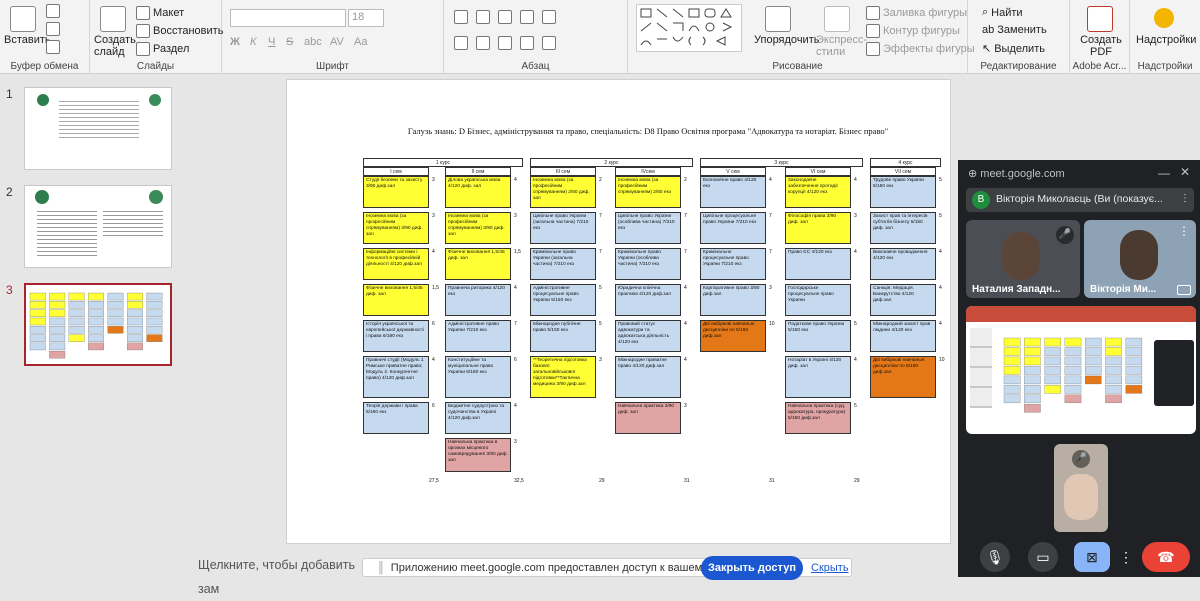 This screenshot has width=1200, height=601. Describe the element at coordinates (461, 17) in the screenshot. I see `bullets-icon` at that location.